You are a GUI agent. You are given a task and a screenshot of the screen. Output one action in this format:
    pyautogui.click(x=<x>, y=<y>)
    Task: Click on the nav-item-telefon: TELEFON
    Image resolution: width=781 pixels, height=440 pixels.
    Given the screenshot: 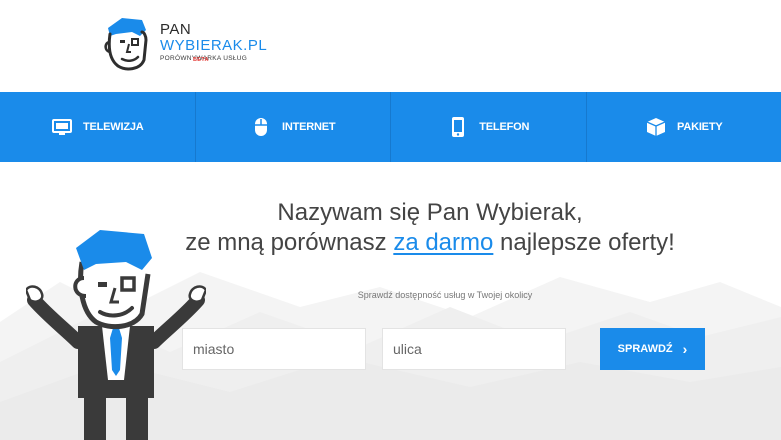 What is the action you would take?
    pyautogui.click(x=489, y=127)
    